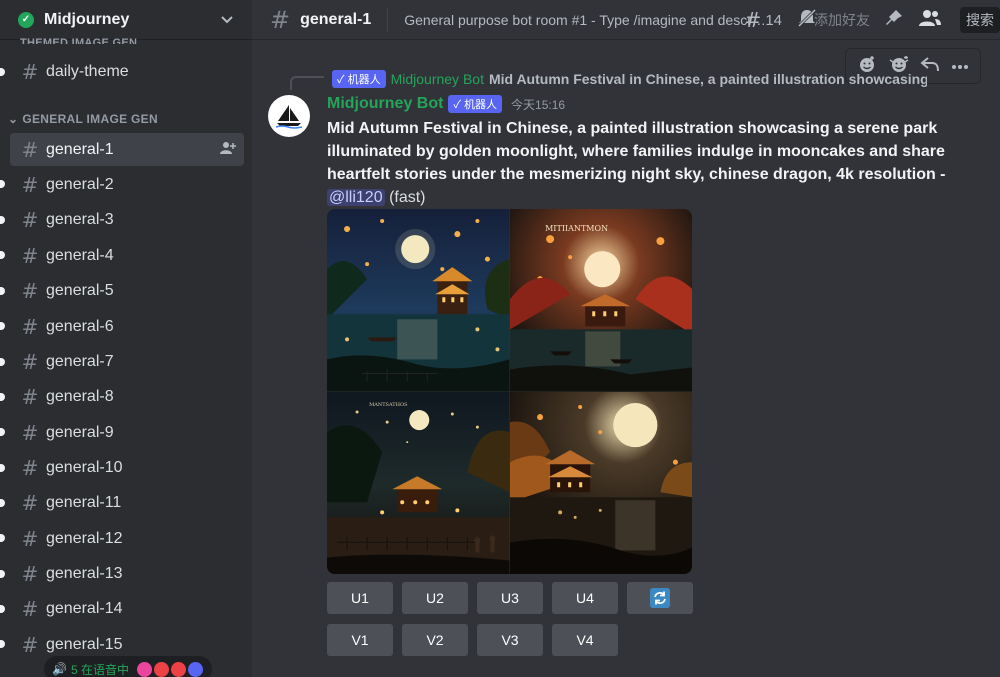 This screenshot has width=1000, height=677. What do you see at coordinates (930, 20) in the screenshot?
I see `member-list-icon` at bounding box center [930, 20].